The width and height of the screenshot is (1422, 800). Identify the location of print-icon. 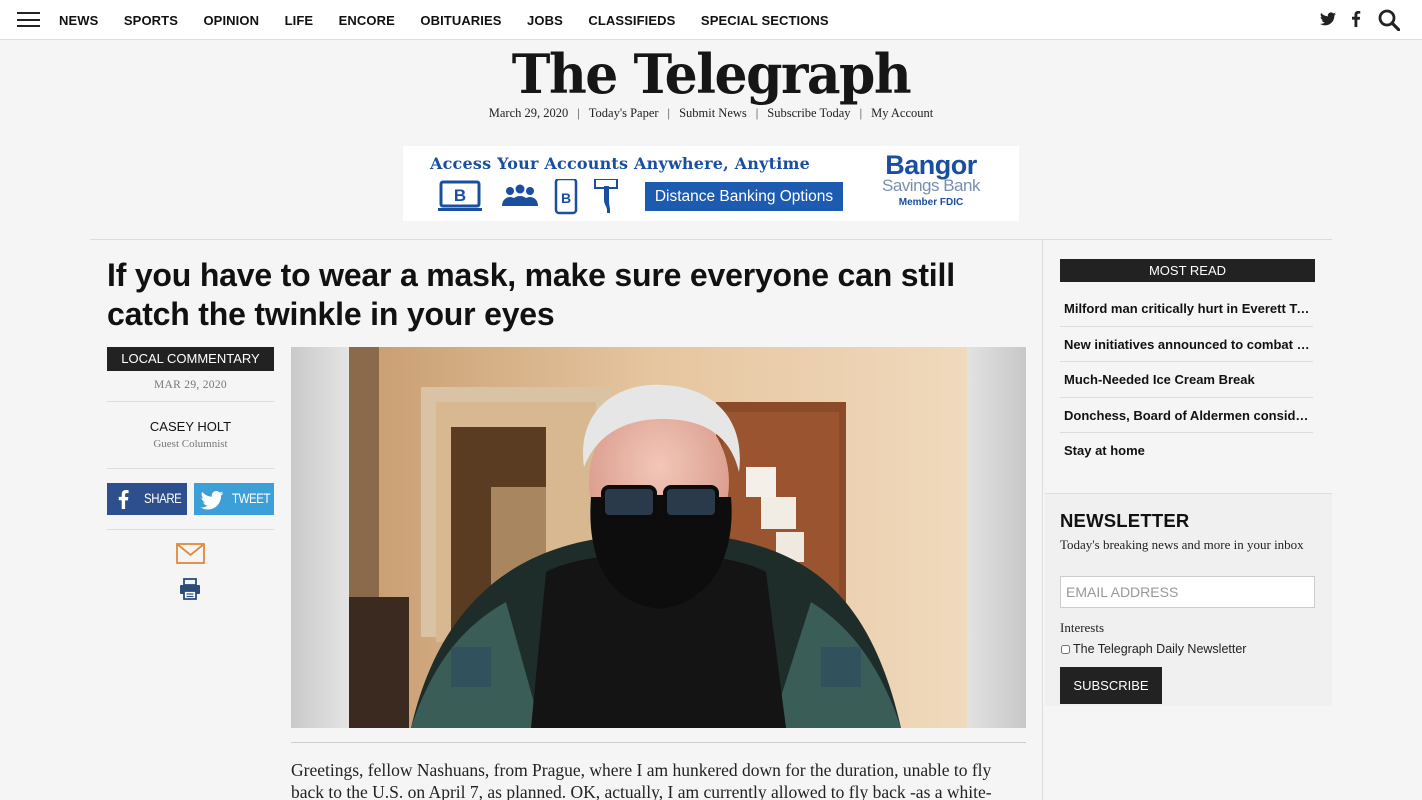
(190, 589).